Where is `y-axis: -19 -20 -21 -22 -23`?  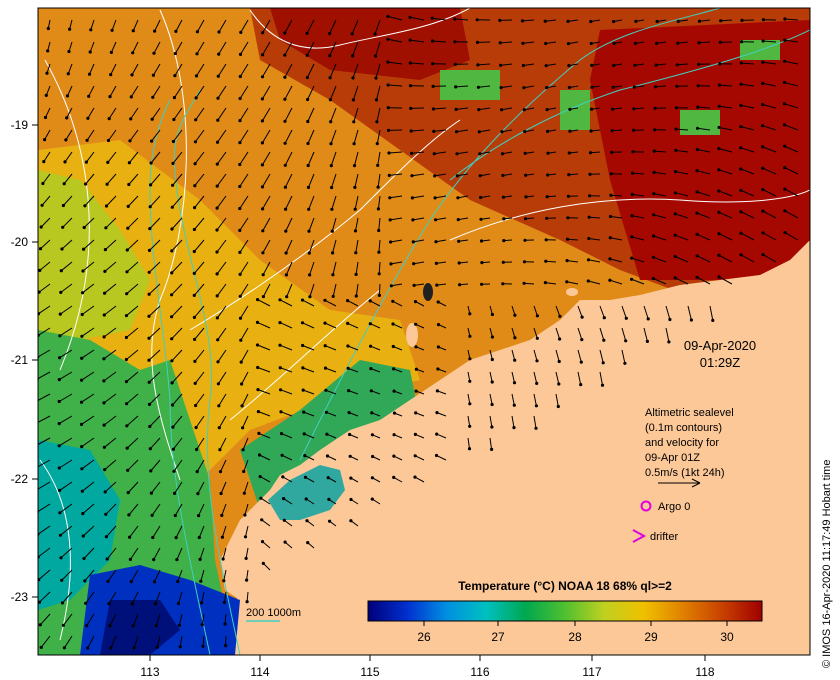
y-axis: -19 -20 -21 -22 -23 is located at coordinates (24, 361).